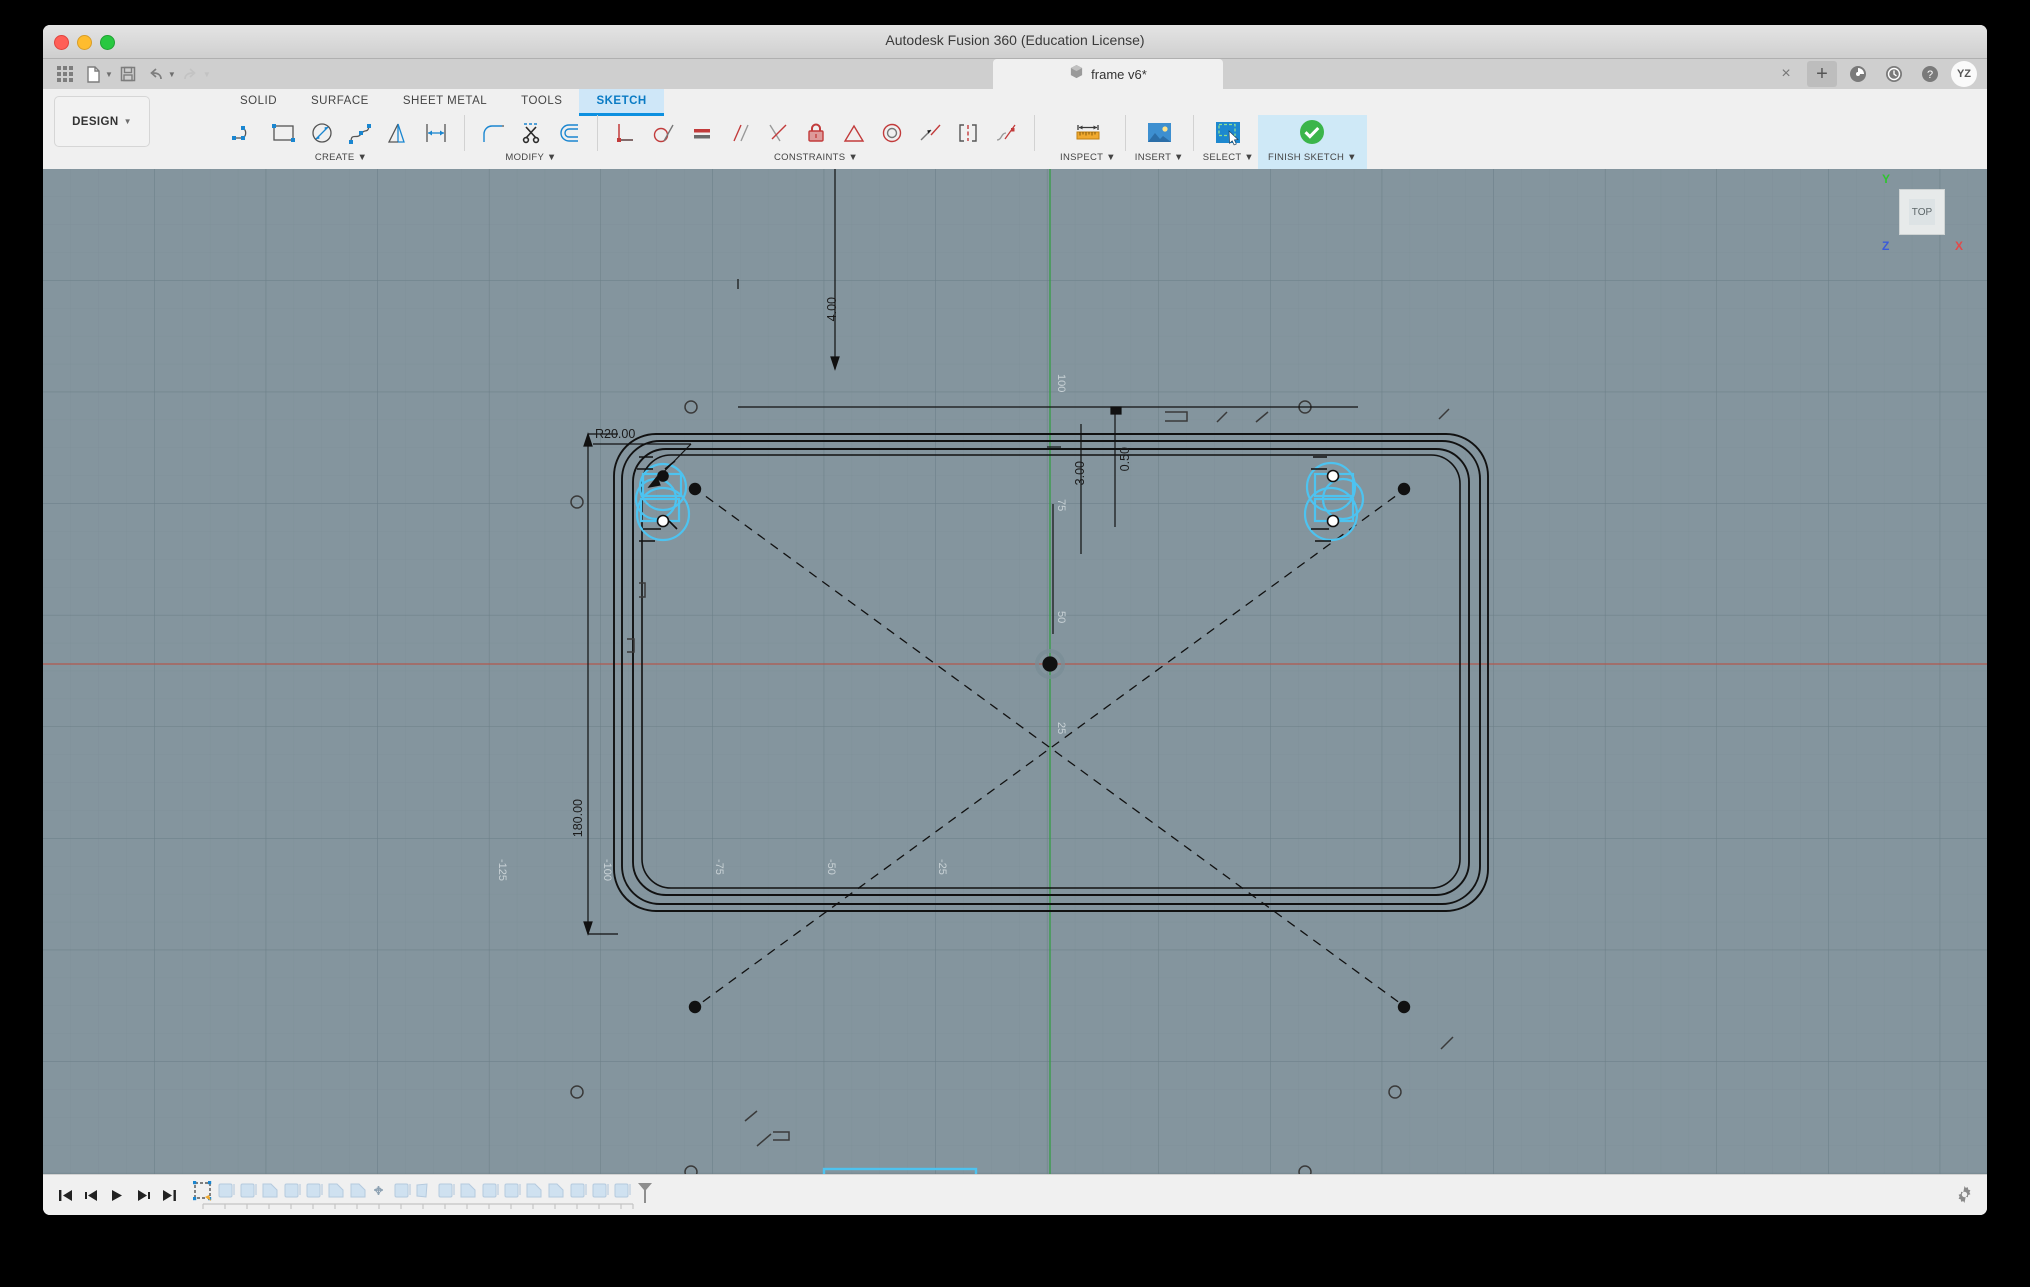 This screenshot has height=1287, width=2030. Describe the element at coordinates (831, 867) in the screenshot. I see `grid-label: -50` at that location.